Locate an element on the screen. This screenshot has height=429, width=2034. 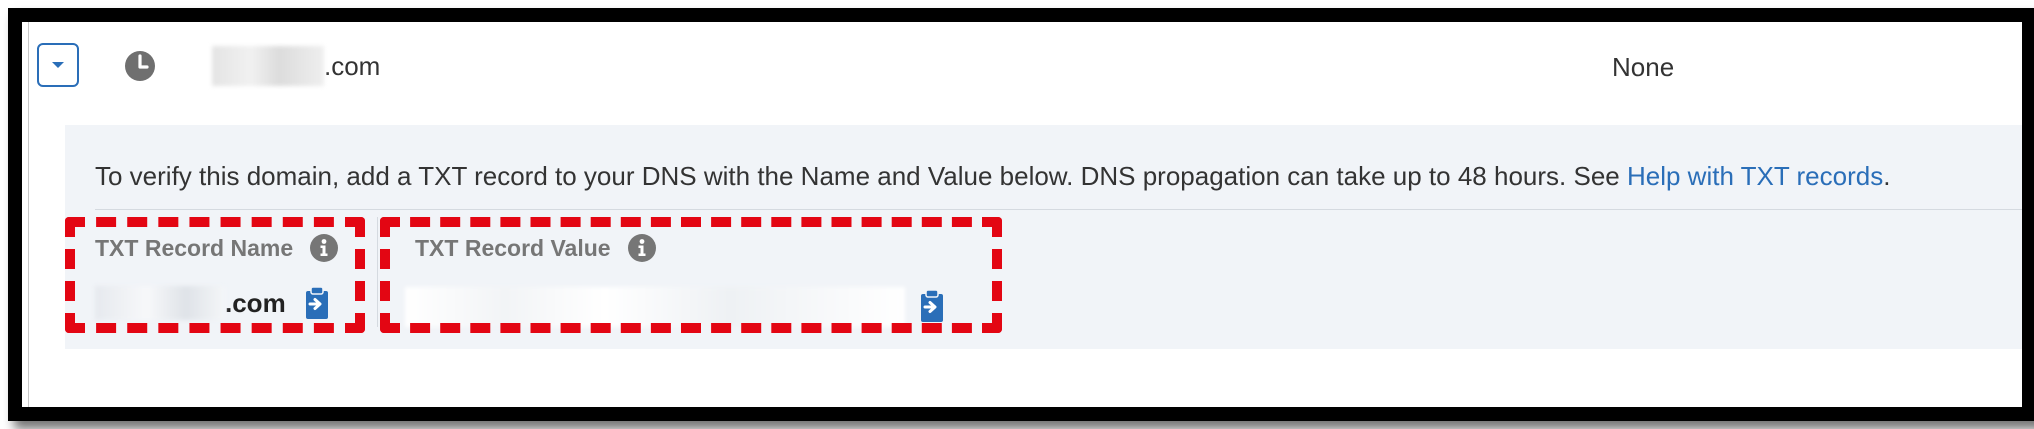
domain-name: .com is located at coordinates (296, 66).